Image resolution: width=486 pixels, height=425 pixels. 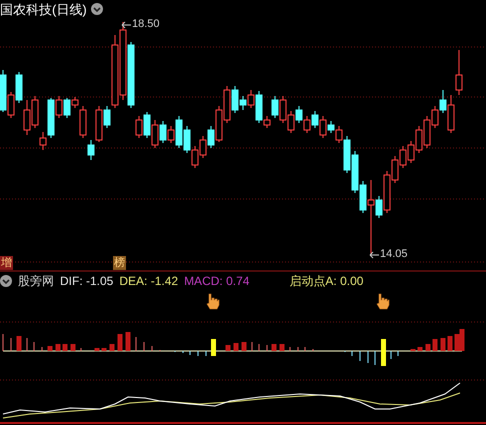 I want to click on indicator-name: 股旁网, so click(x=36, y=281).